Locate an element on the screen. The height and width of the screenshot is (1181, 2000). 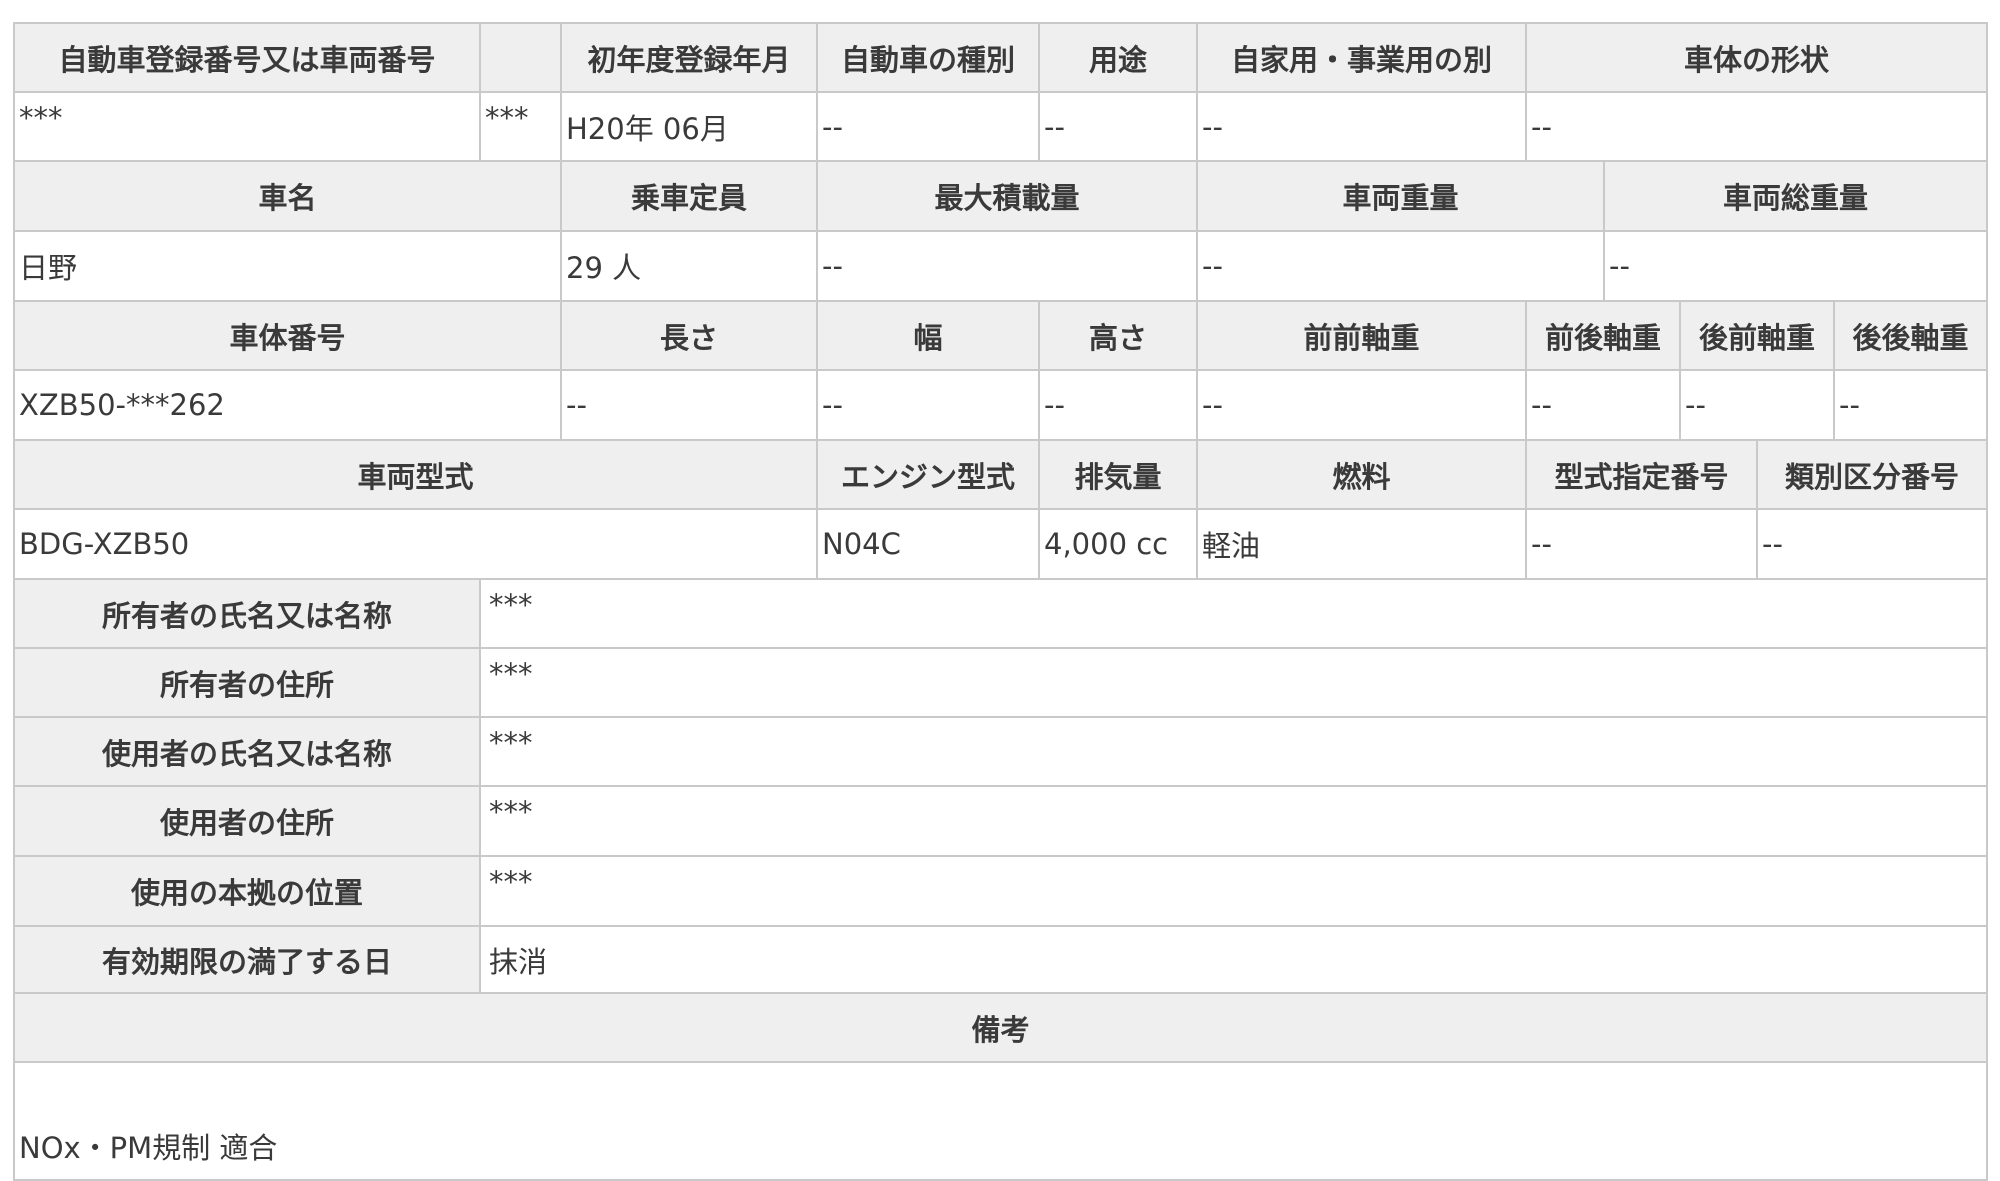
value-user-address: *** is located at coordinates (1233, 821).